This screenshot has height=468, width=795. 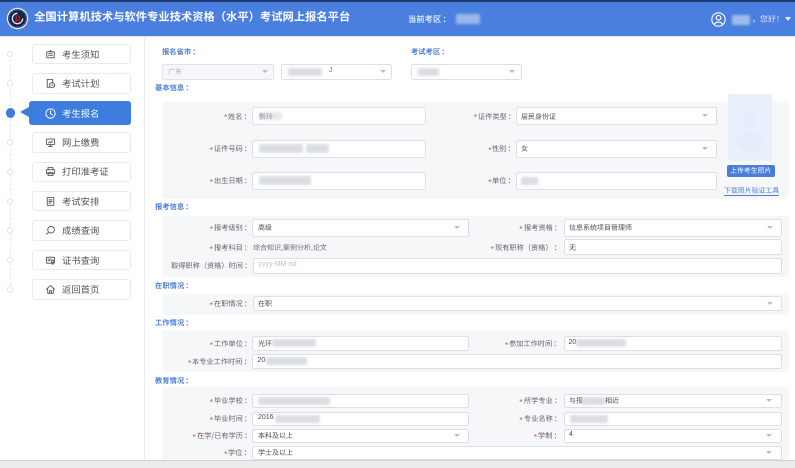 I want to click on svg-text: R, so click(x=17, y=19).